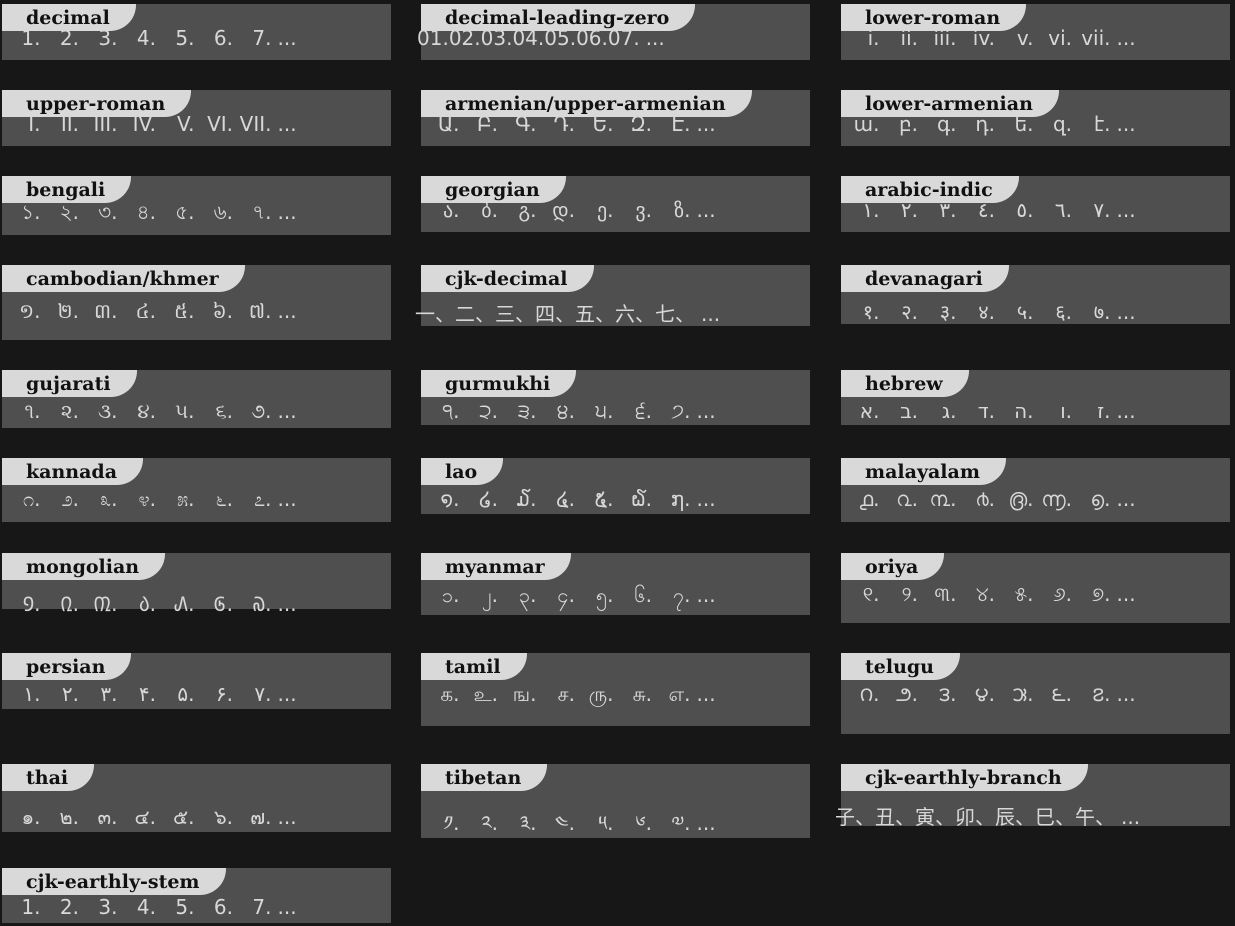 The image size is (1235, 926). I want to click on style-name-label: cjk-decimal, so click(507, 278).